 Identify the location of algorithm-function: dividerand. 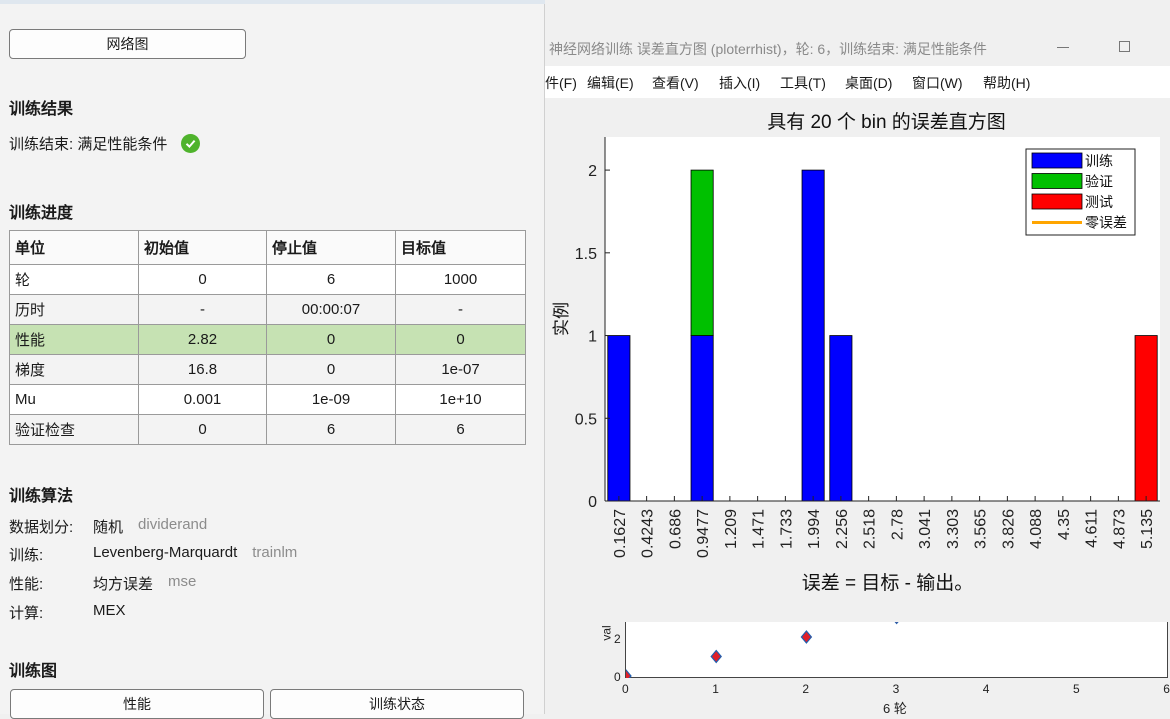
(173, 524).